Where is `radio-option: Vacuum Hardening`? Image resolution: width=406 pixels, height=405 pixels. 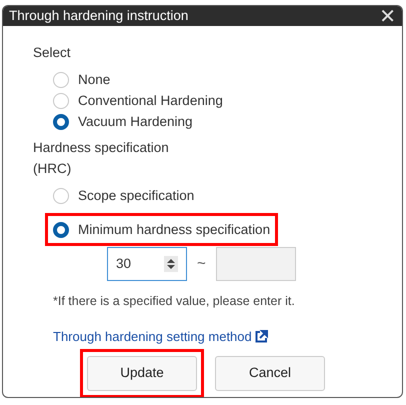
radio-option: Vacuum Hardening is located at coordinates (227, 121).